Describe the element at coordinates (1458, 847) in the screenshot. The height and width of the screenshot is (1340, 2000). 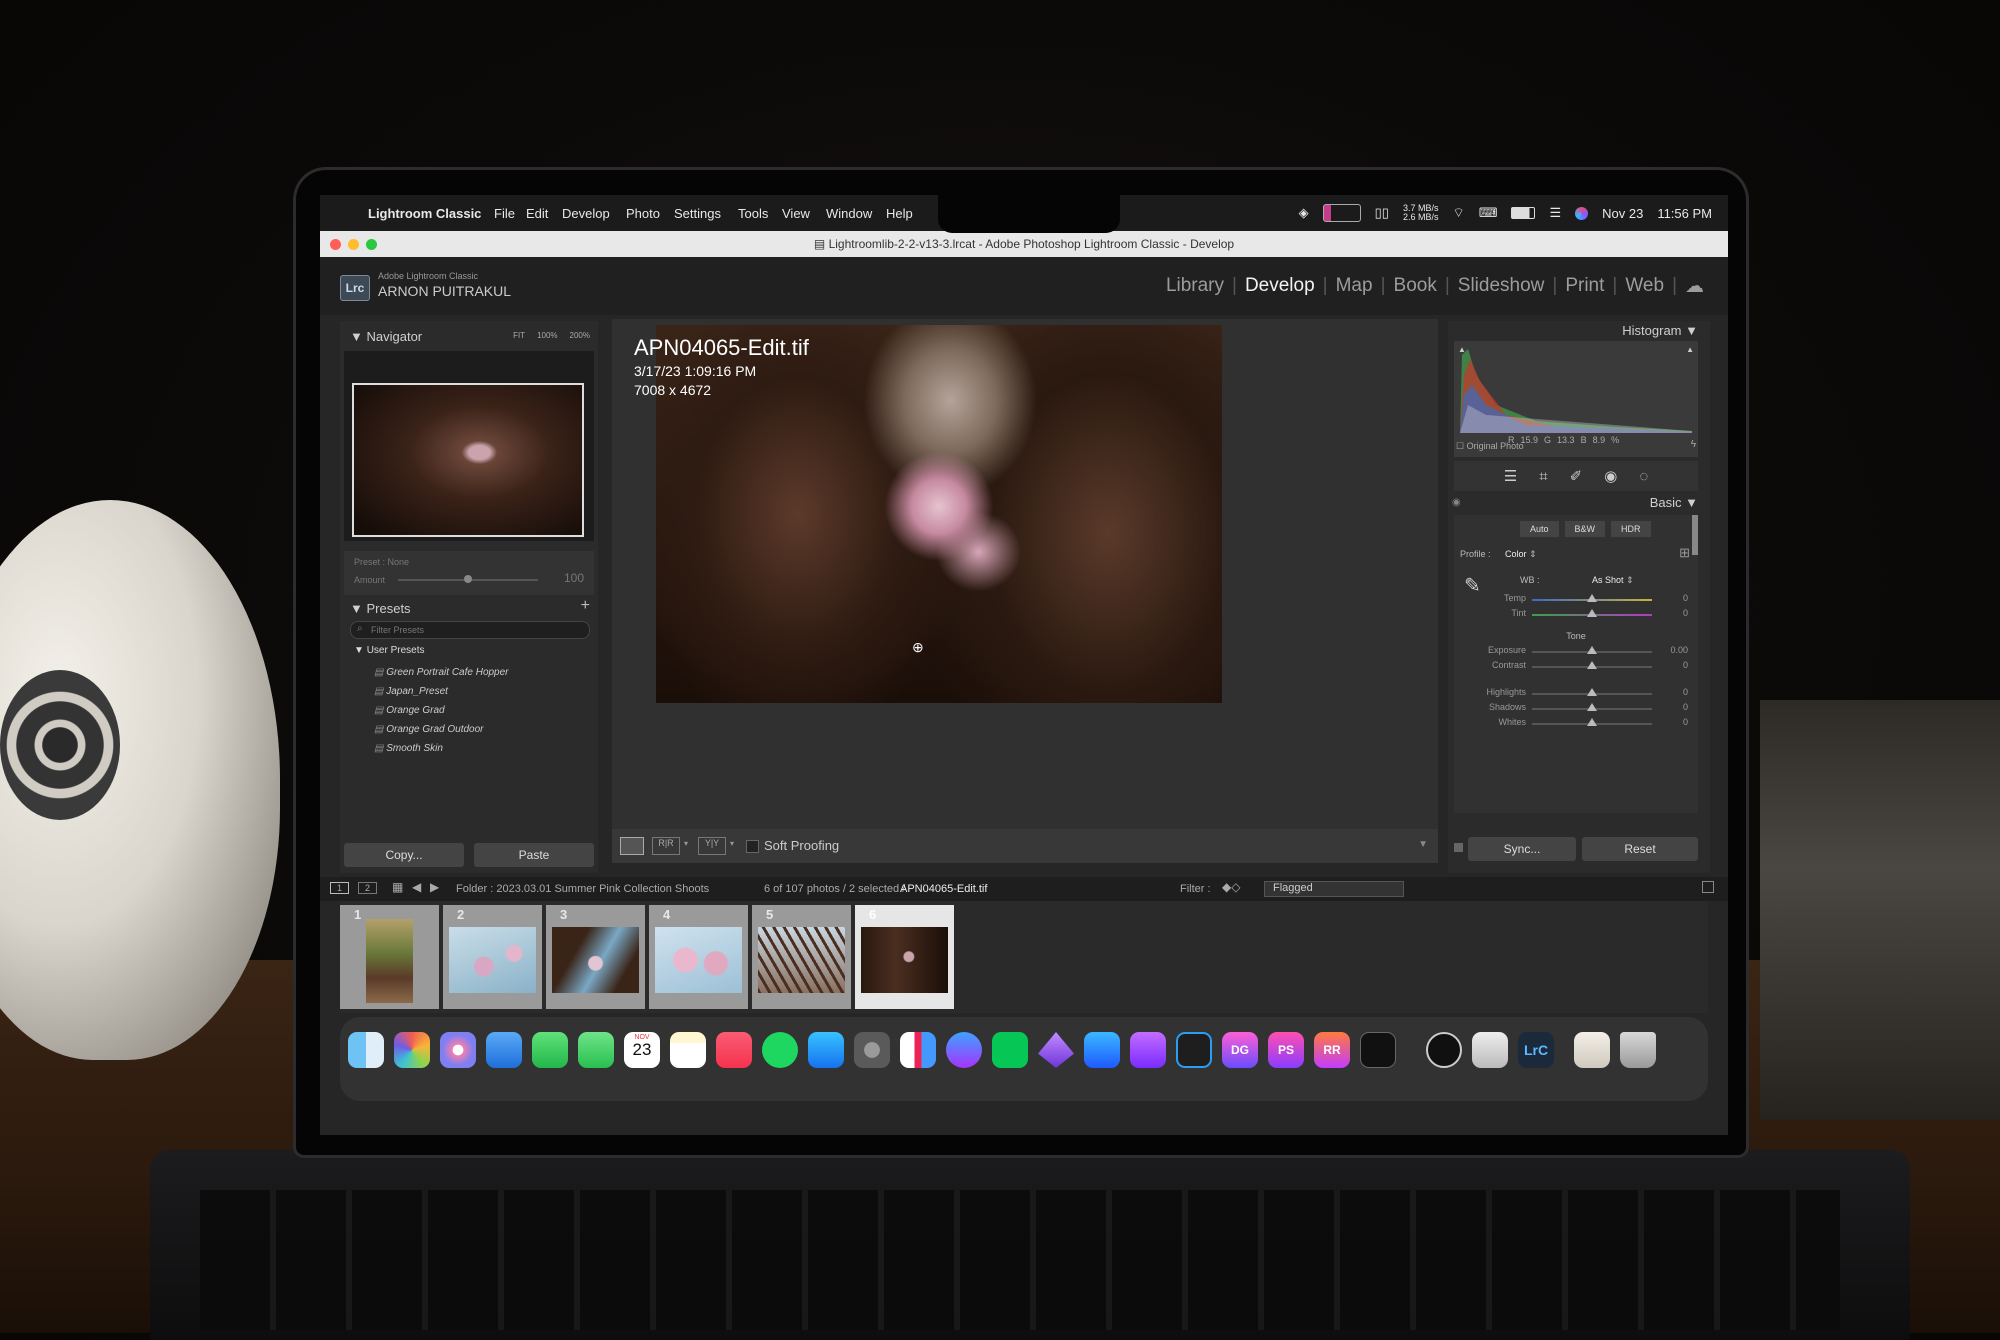
I see `sync-toggle-switch` at that location.